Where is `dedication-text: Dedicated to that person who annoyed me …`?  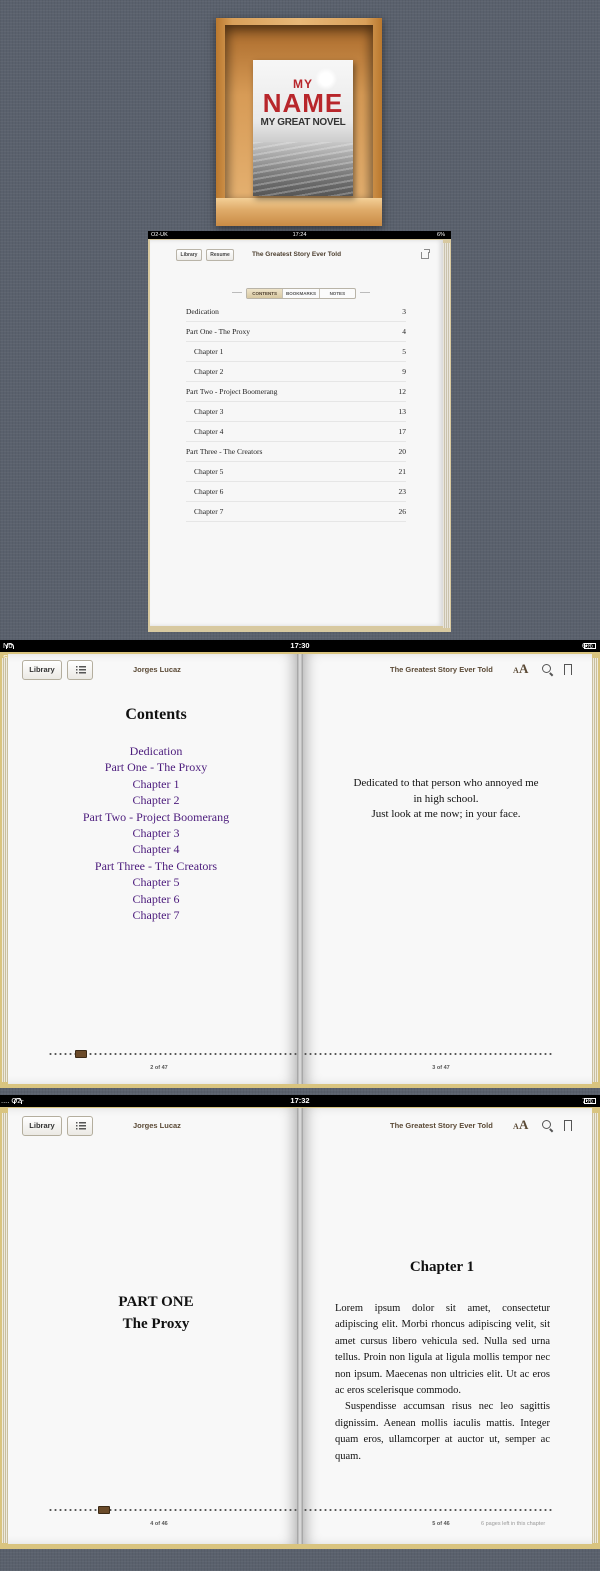
dedication-text: Dedicated to that person who annoyed me … is located at coordinates (446, 799).